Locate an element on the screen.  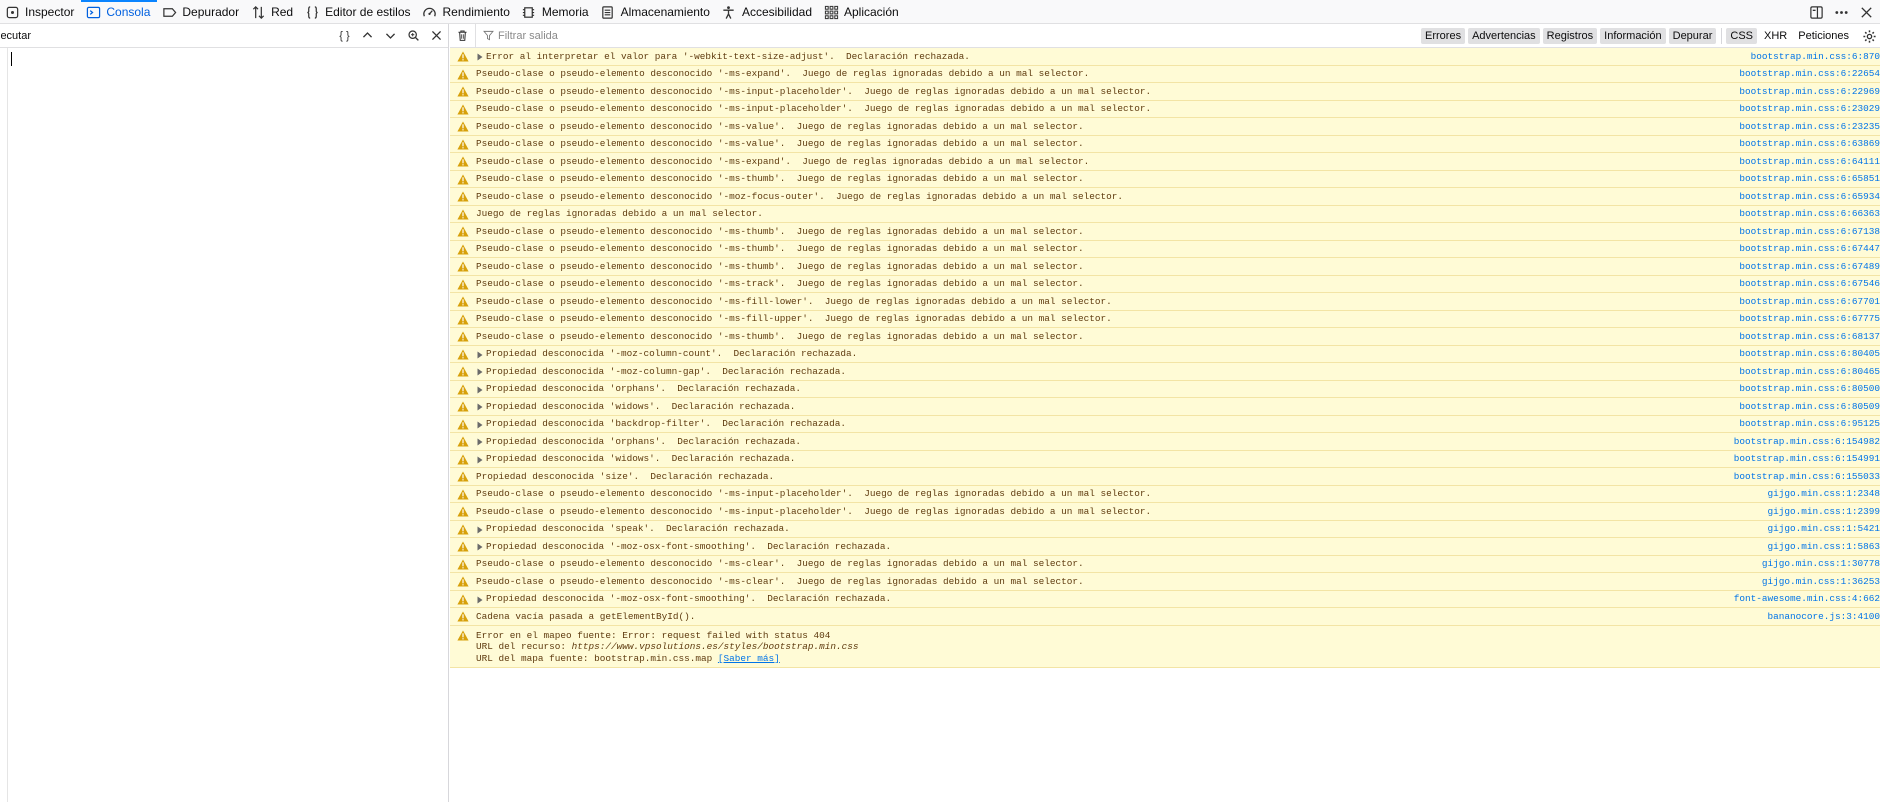
message-source-link: bootstrap.min.css:6:65934 is located at coordinates (1809, 196).